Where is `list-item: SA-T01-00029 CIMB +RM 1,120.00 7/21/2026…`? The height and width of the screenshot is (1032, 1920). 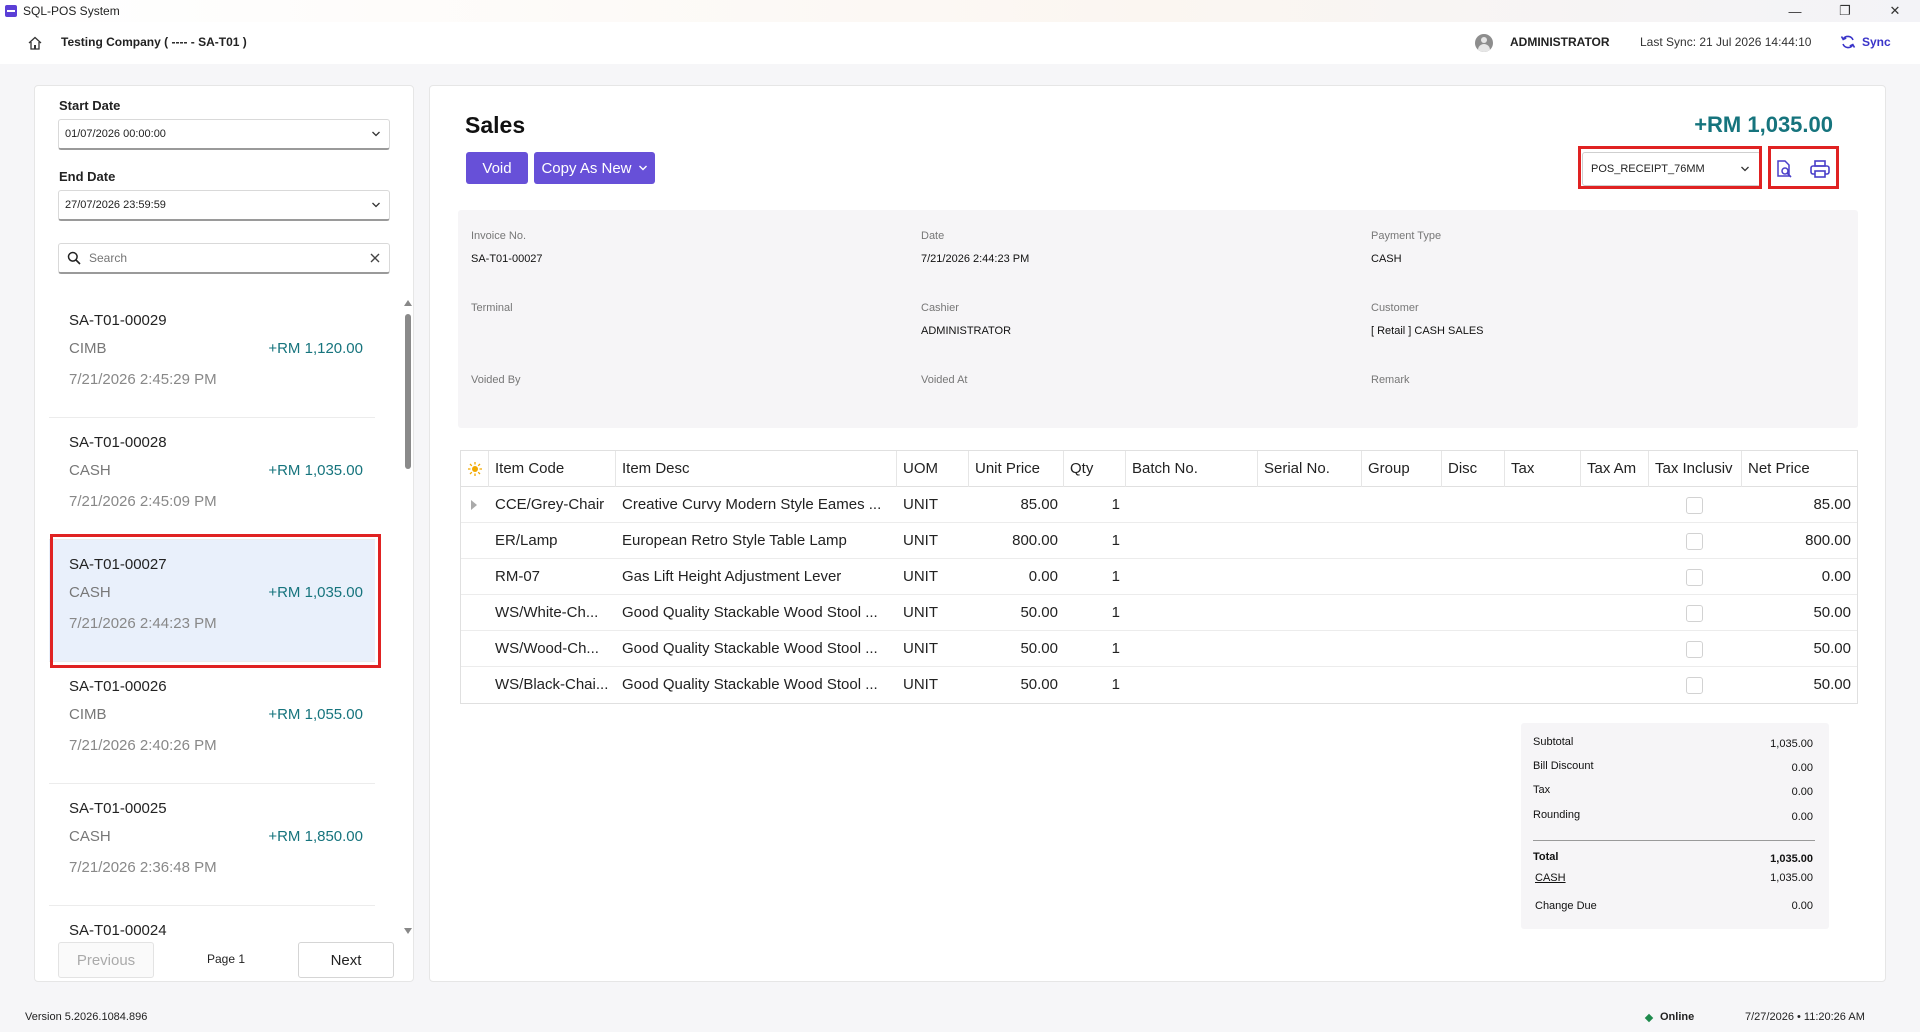
list-item: SA-T01-00029 CIMB +RM 1,120.00 7/21/2026… is located at coordinates (212, 357).